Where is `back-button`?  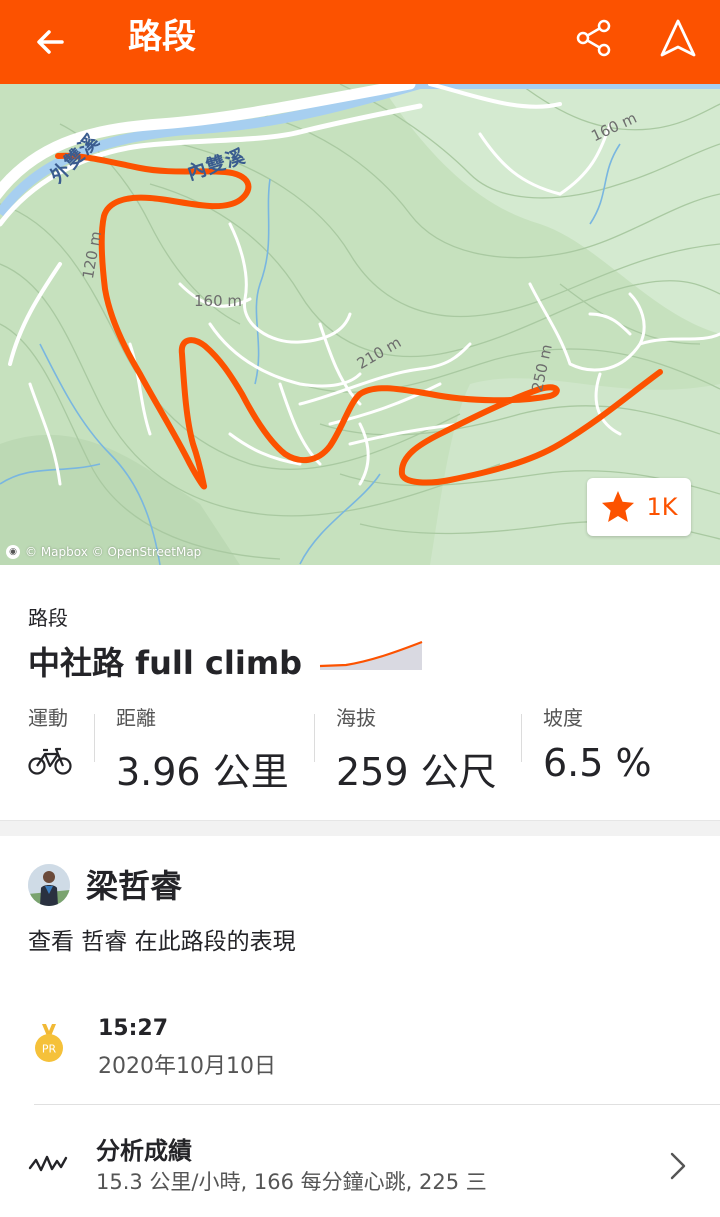 back-button is located at coordinates (50, 42).